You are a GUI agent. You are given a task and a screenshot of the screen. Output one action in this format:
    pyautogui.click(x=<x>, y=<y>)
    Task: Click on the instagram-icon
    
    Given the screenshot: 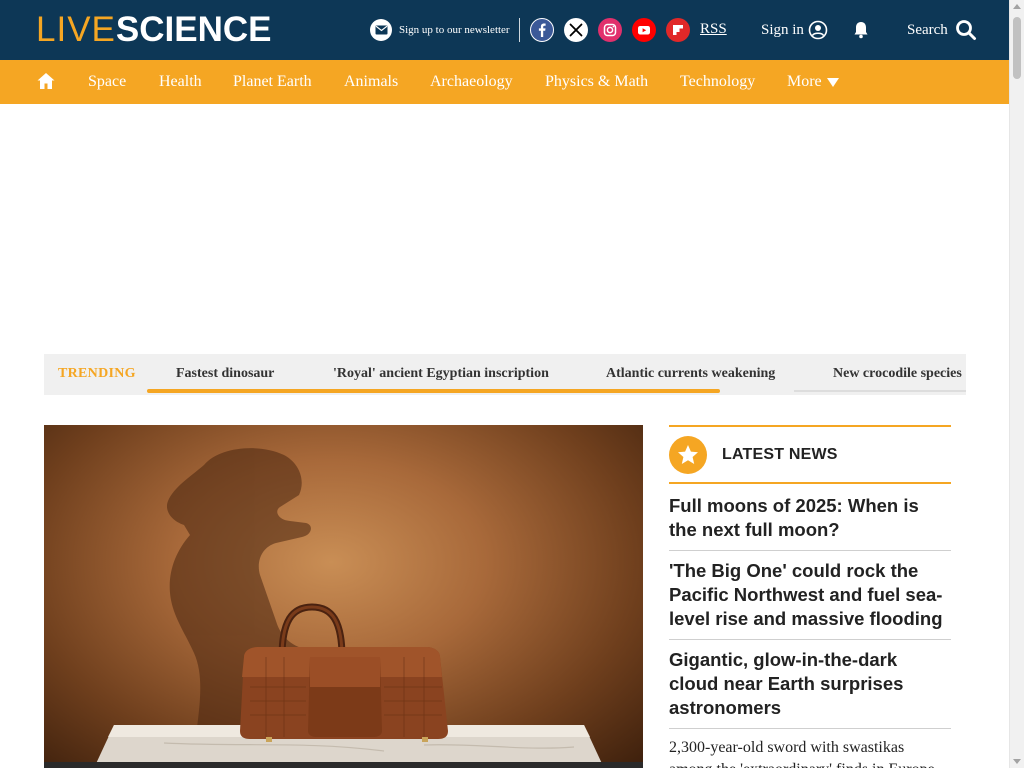 What is the action you would take?
    pyautogui.click(x=610, y=30)
    